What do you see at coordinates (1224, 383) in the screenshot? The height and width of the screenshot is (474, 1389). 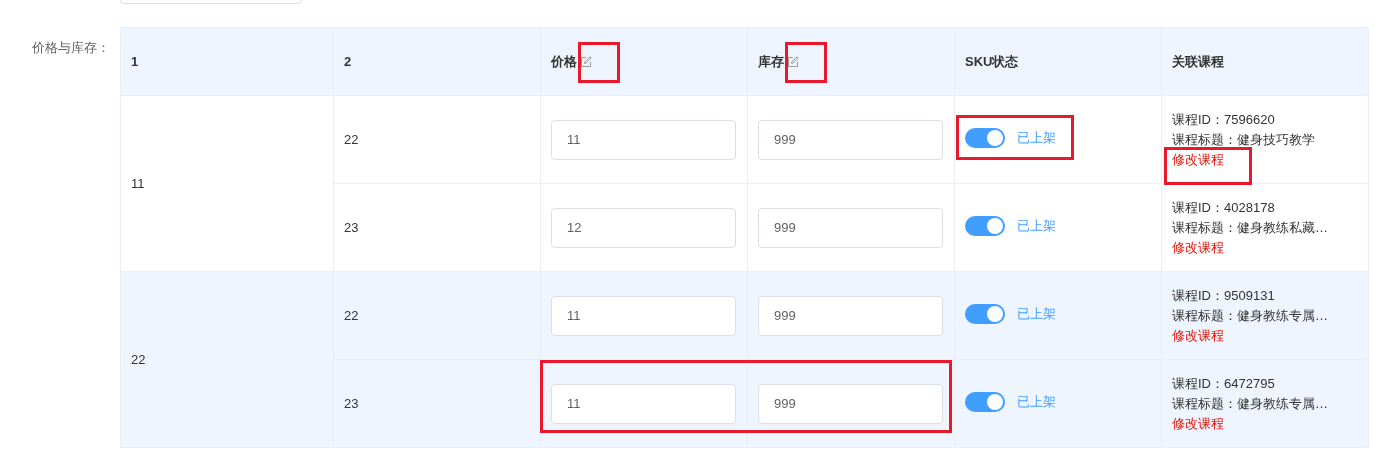 I see `course-id: 课程ID：6472795` at bounding box center [1224, 383].